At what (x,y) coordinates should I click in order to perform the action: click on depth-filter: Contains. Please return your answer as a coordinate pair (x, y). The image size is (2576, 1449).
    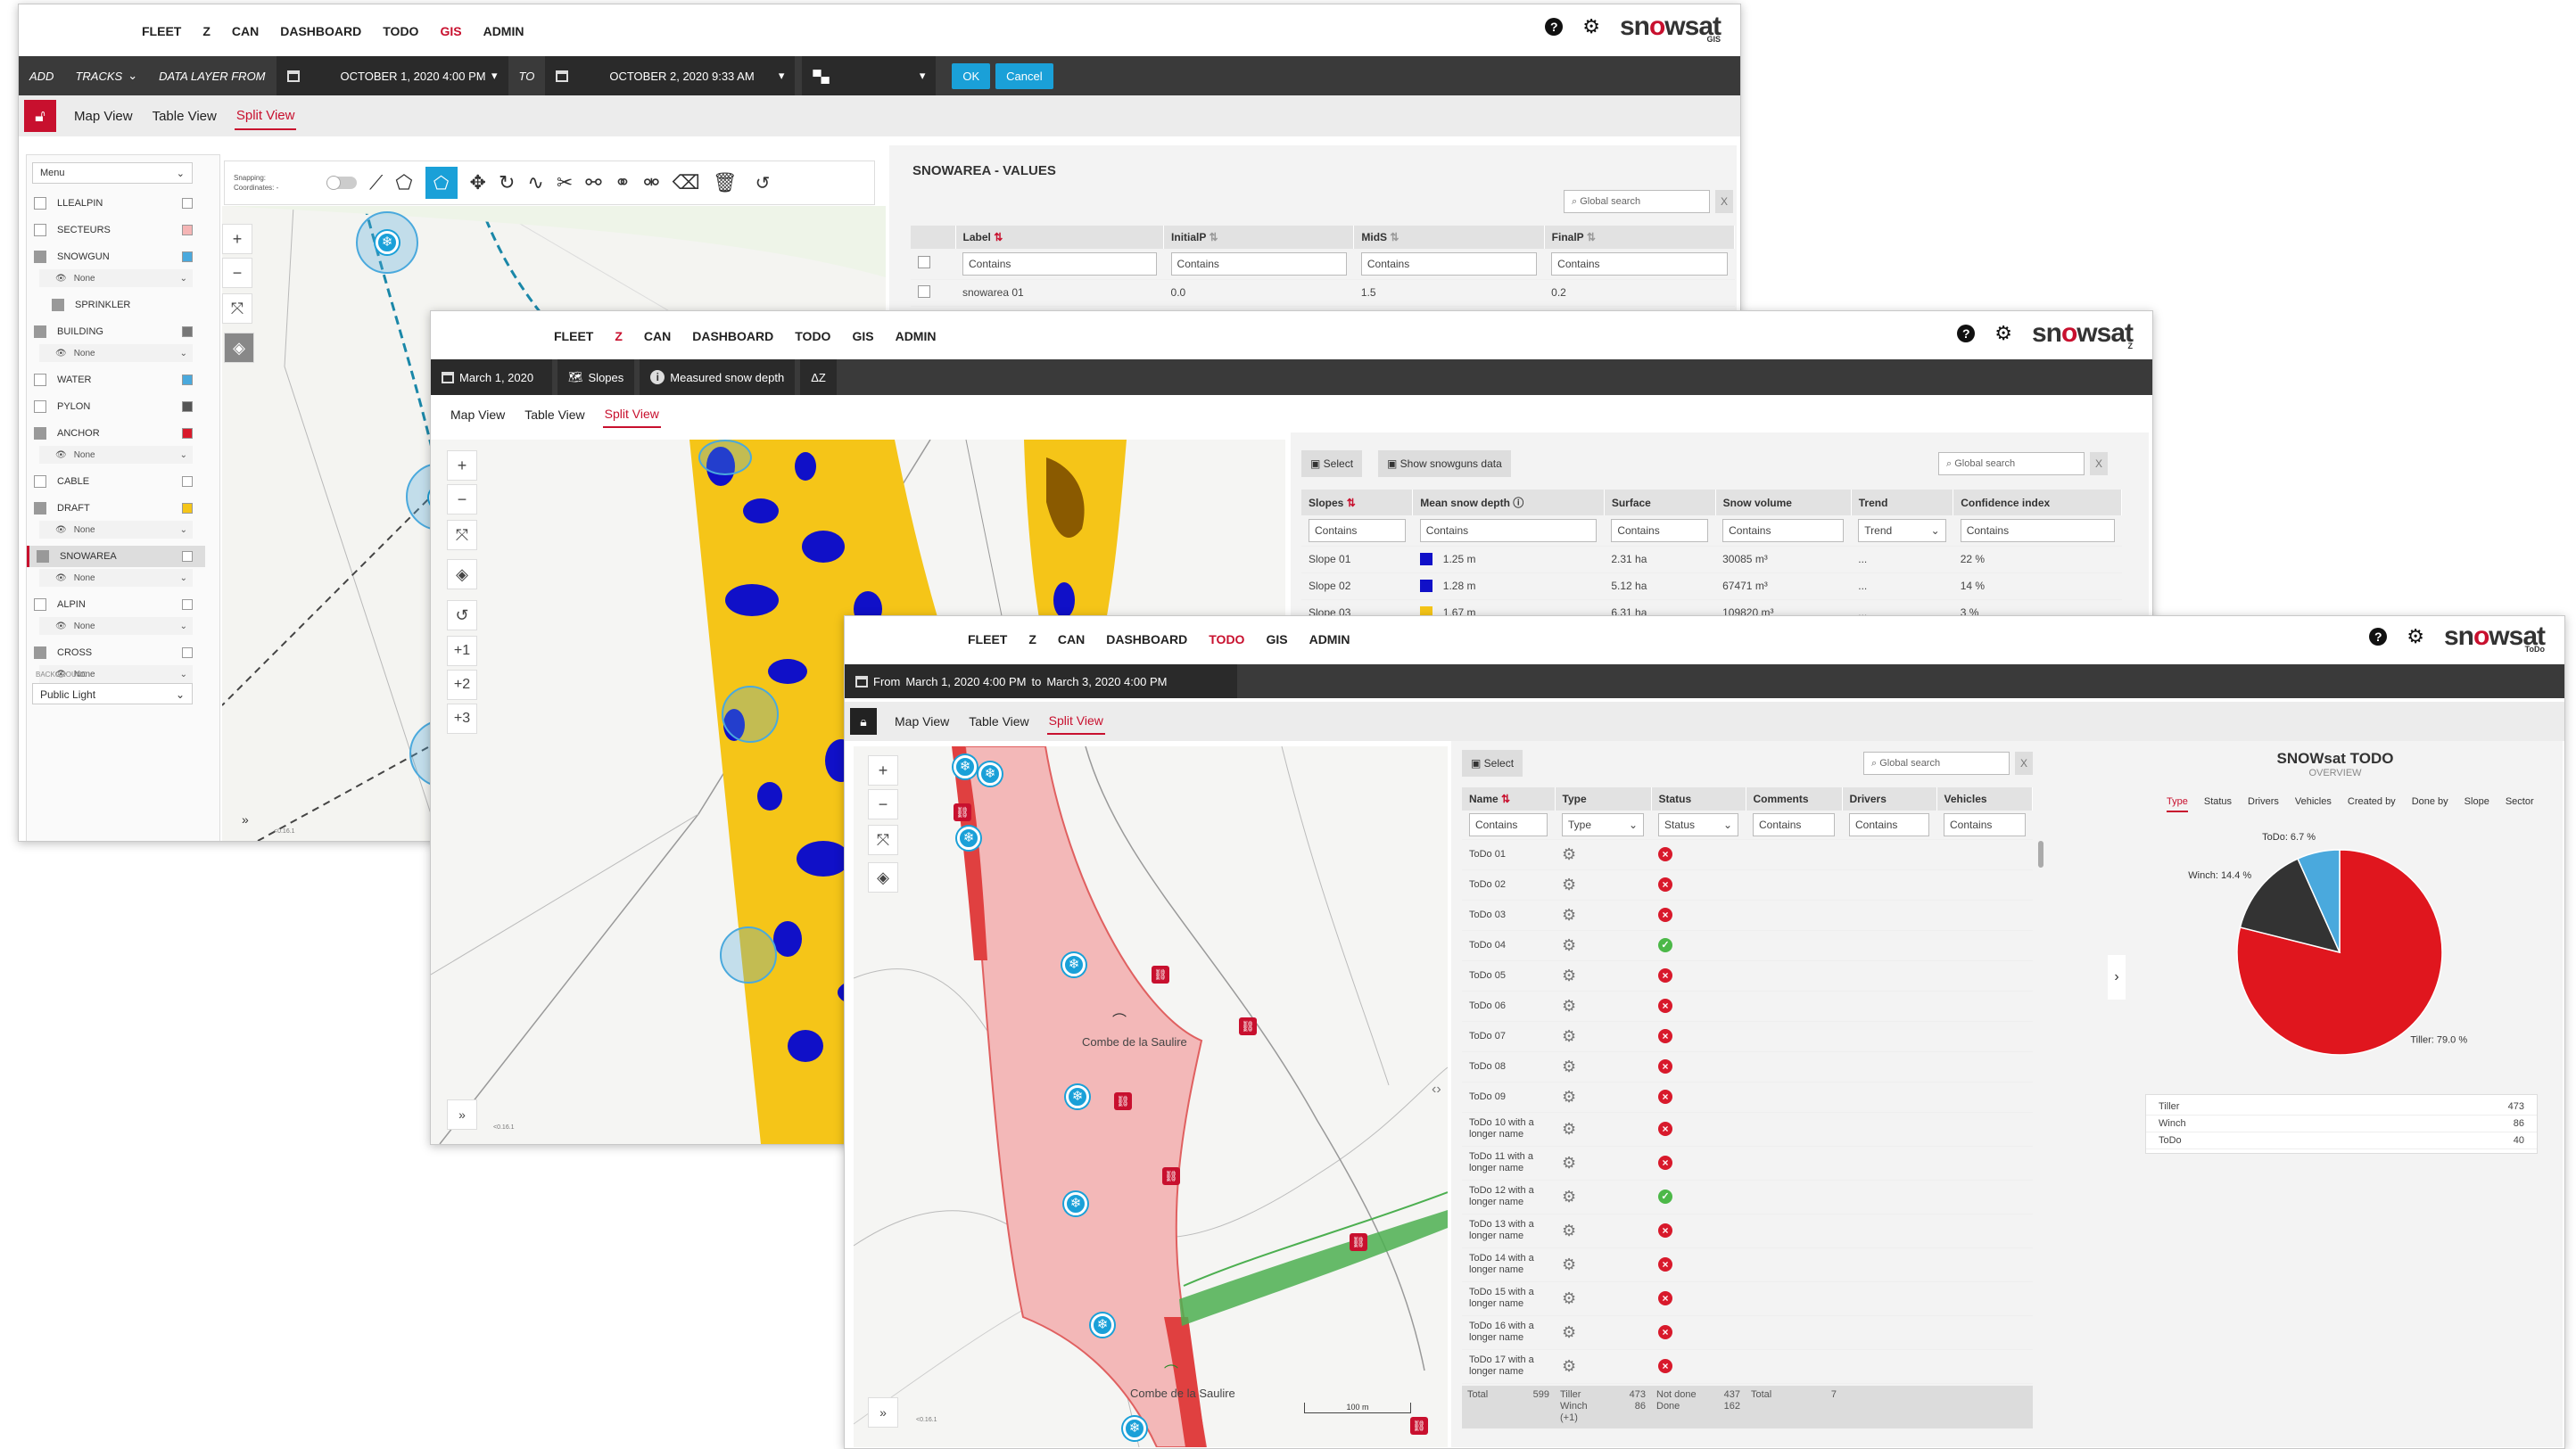
    Looking at the image, I should click on (1508, 530).